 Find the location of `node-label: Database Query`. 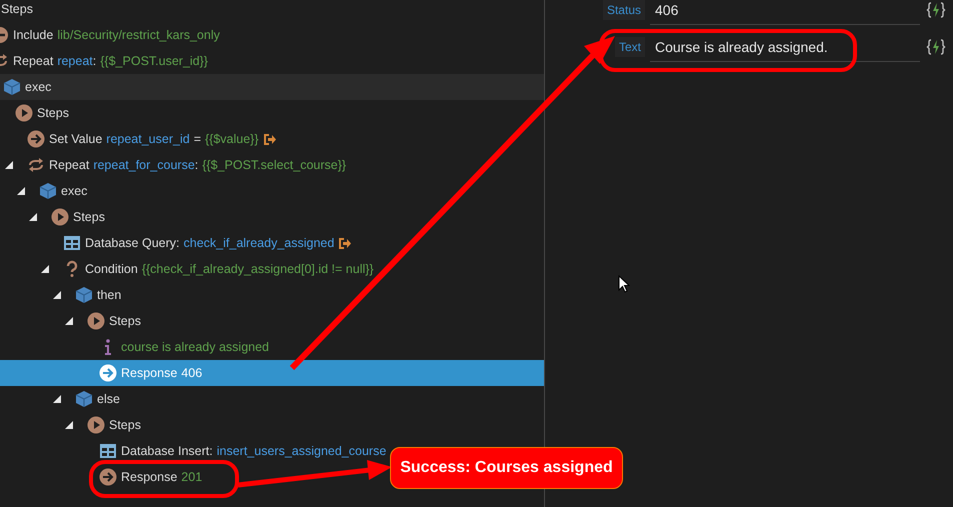

node-label: Database Query is located at coordinates (130, 243).